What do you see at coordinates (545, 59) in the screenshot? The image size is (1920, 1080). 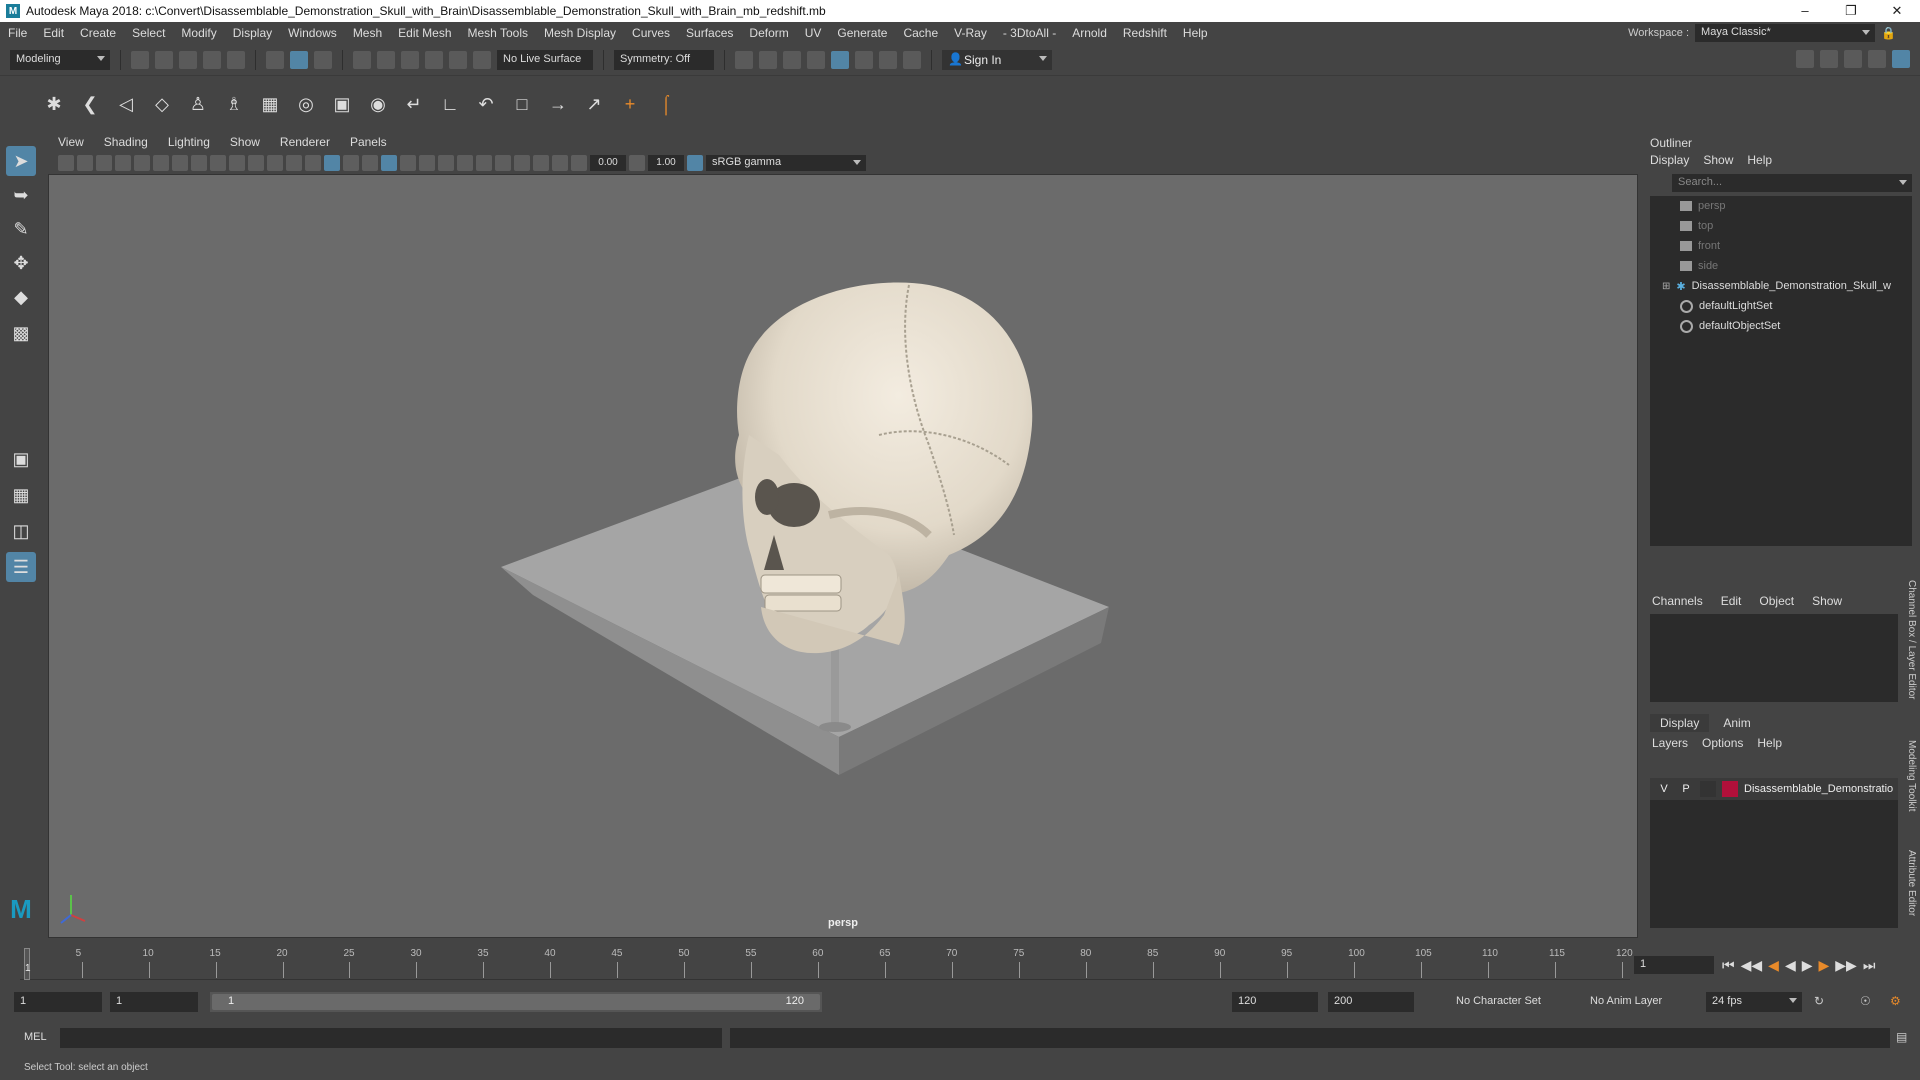 I see `live-surface-field: No Live Surface` at bounding box center [545, 59].